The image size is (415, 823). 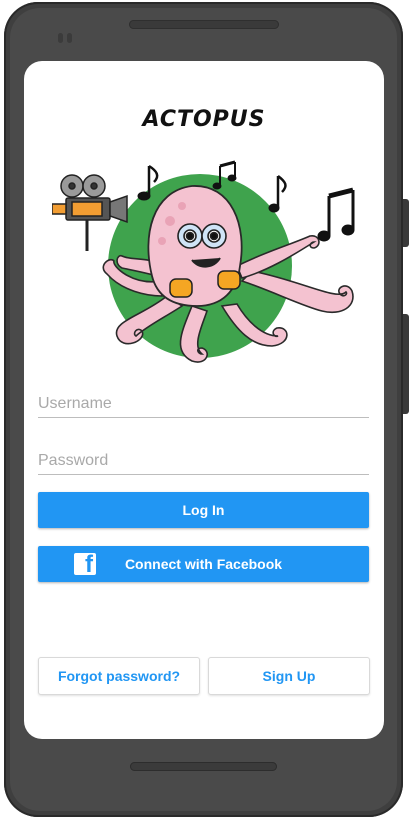 I want to click on username-input, so click(x=203, y=404).